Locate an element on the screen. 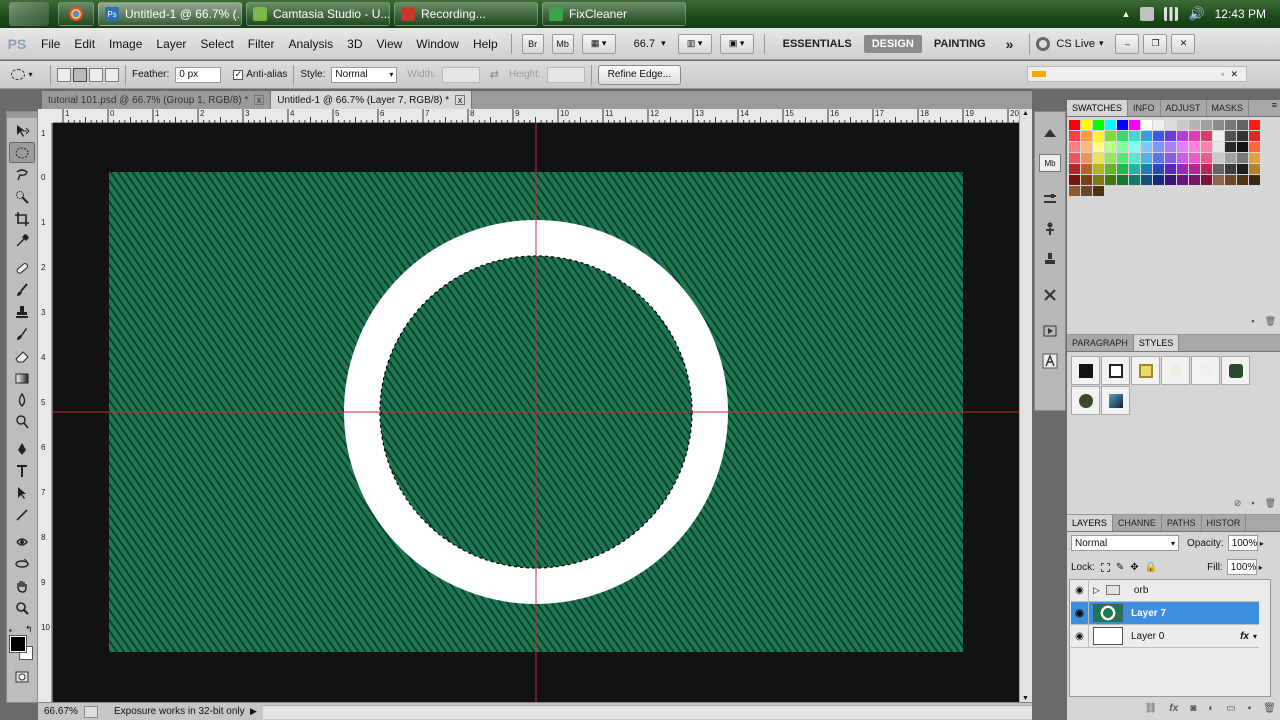 This screenshot has height=720, width=1280. chevron-right-icon: ▸ is located at coordinates (1261, 567).